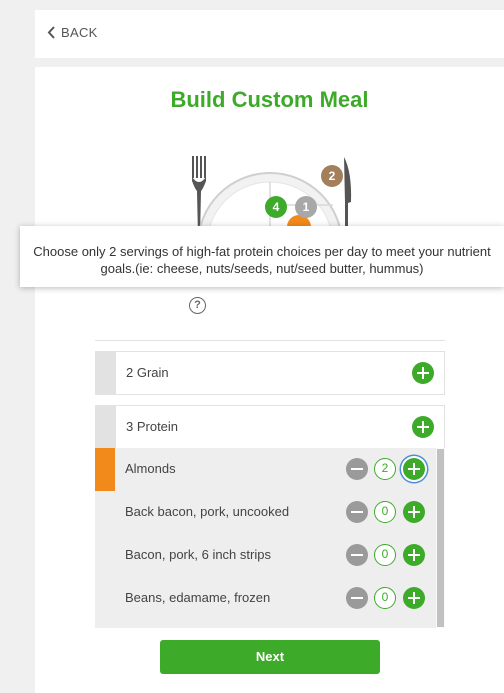  I want to click on divider, so click(270, 340).